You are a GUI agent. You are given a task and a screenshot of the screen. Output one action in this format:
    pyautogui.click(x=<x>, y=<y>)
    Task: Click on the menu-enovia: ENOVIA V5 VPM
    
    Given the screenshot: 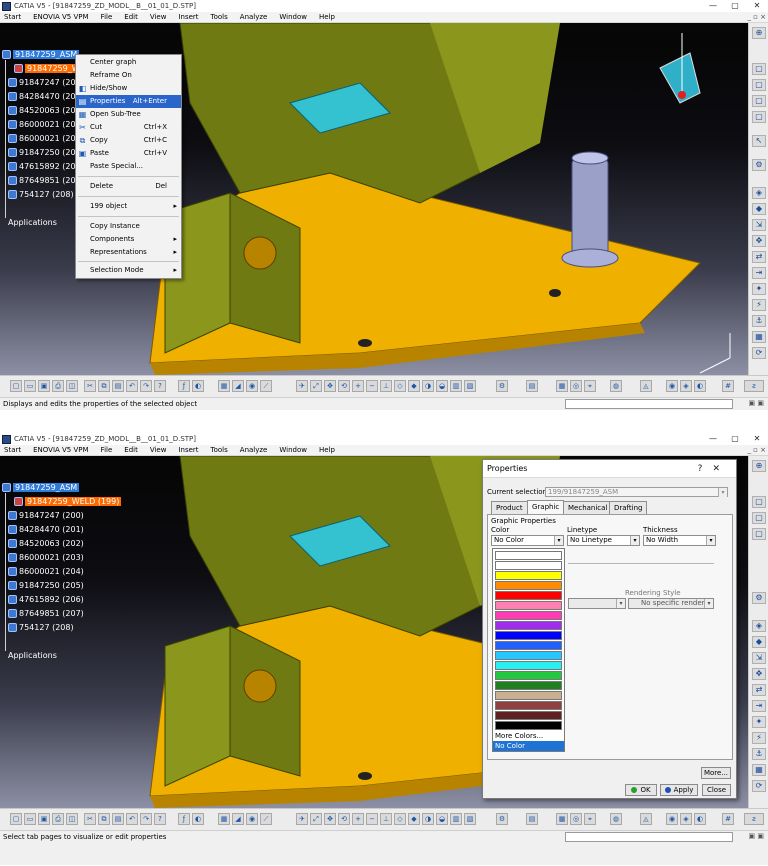 What is the action you would take?
    pyautogui.click(x=60, y=450)
    